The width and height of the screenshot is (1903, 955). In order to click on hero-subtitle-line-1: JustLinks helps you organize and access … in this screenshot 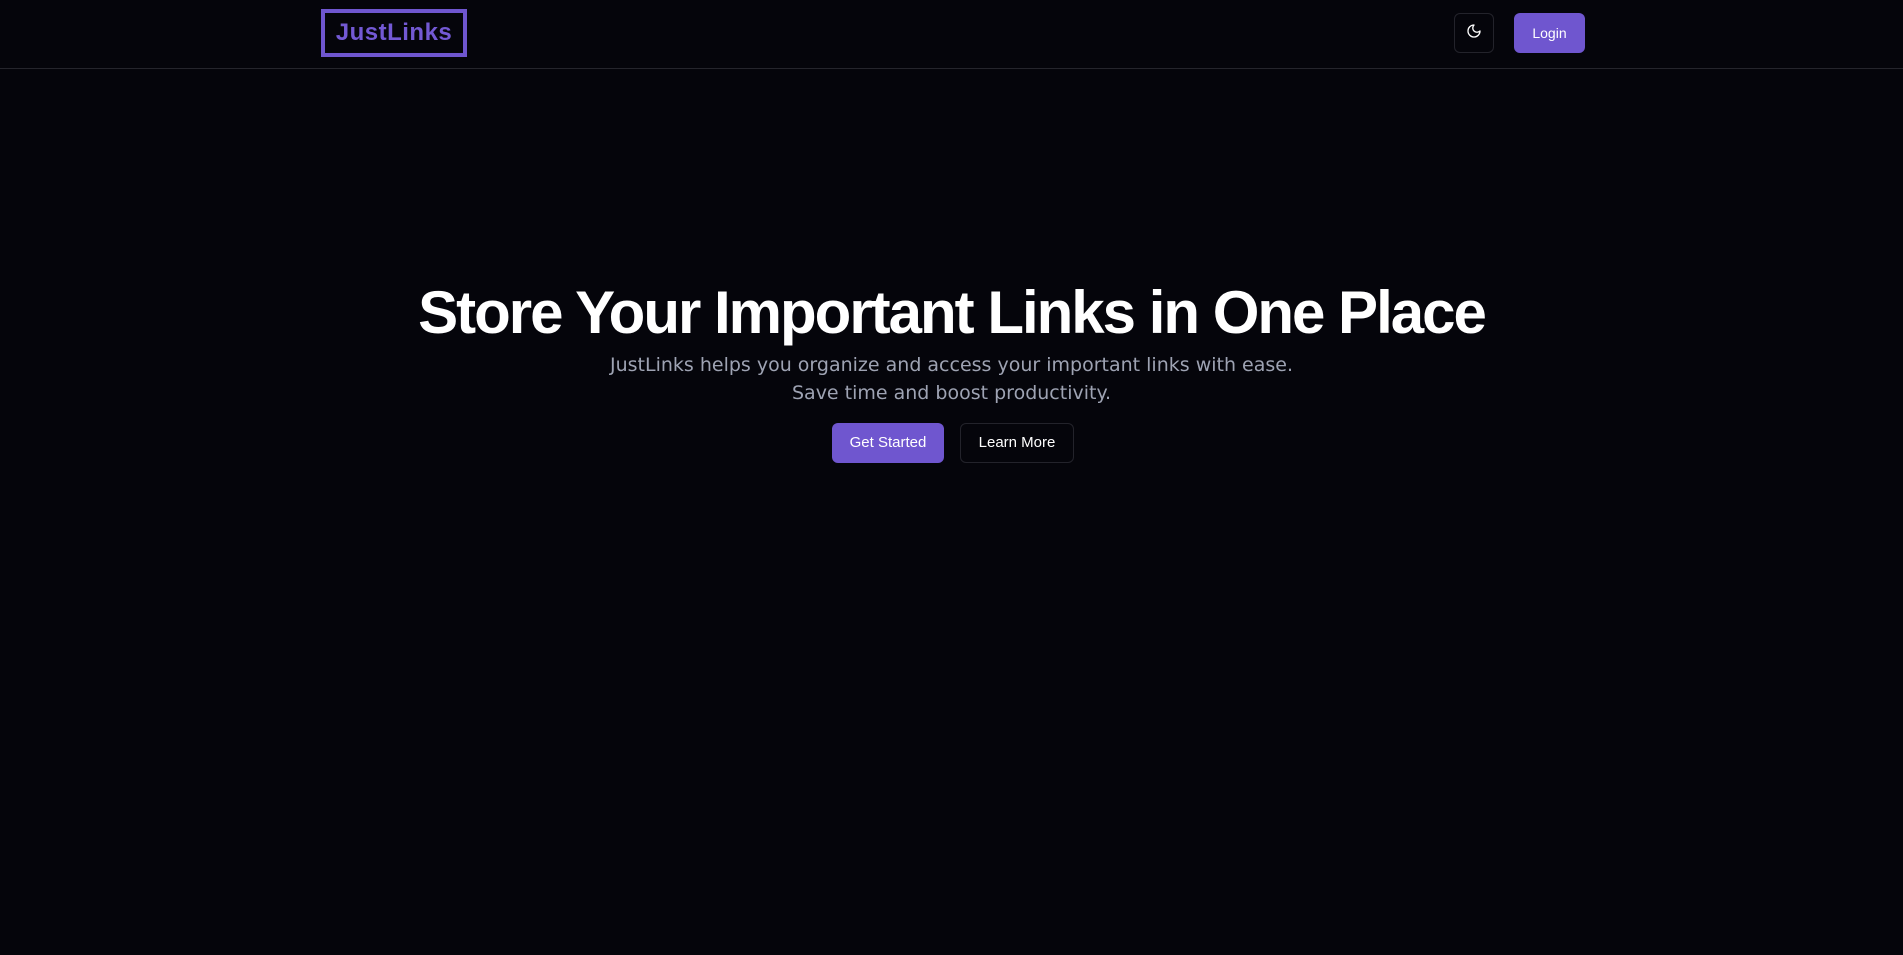, I will do `click(951, 365)`.